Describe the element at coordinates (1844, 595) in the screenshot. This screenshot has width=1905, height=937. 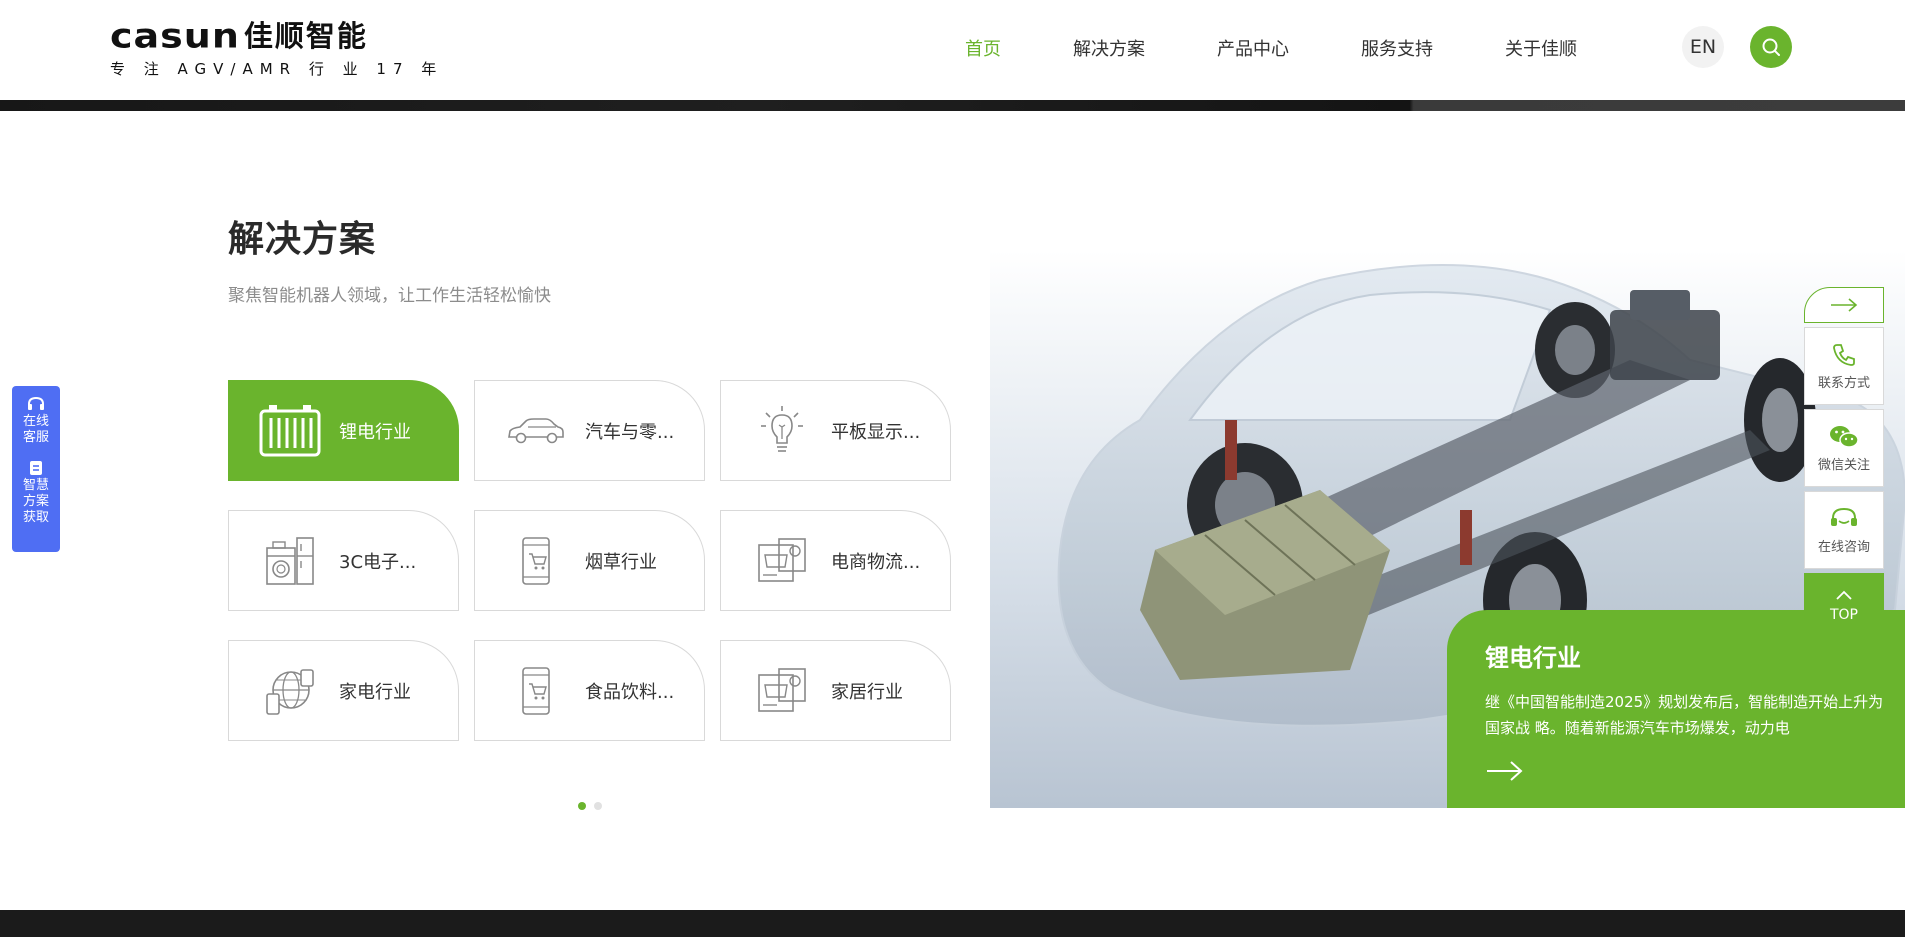
I see `chevron-up-icon` at that location.